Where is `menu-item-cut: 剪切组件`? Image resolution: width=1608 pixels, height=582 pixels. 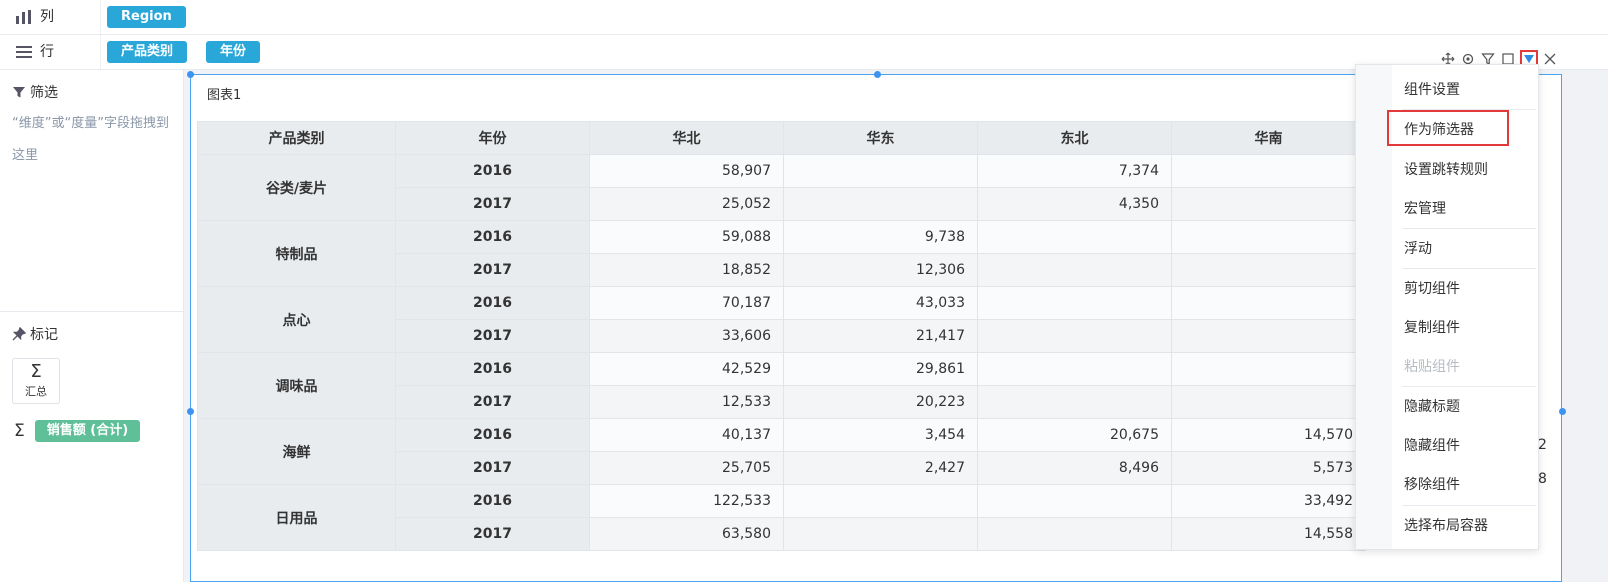
menu-item-cut: 剪切组件 is located at coordinates (1467, 289).